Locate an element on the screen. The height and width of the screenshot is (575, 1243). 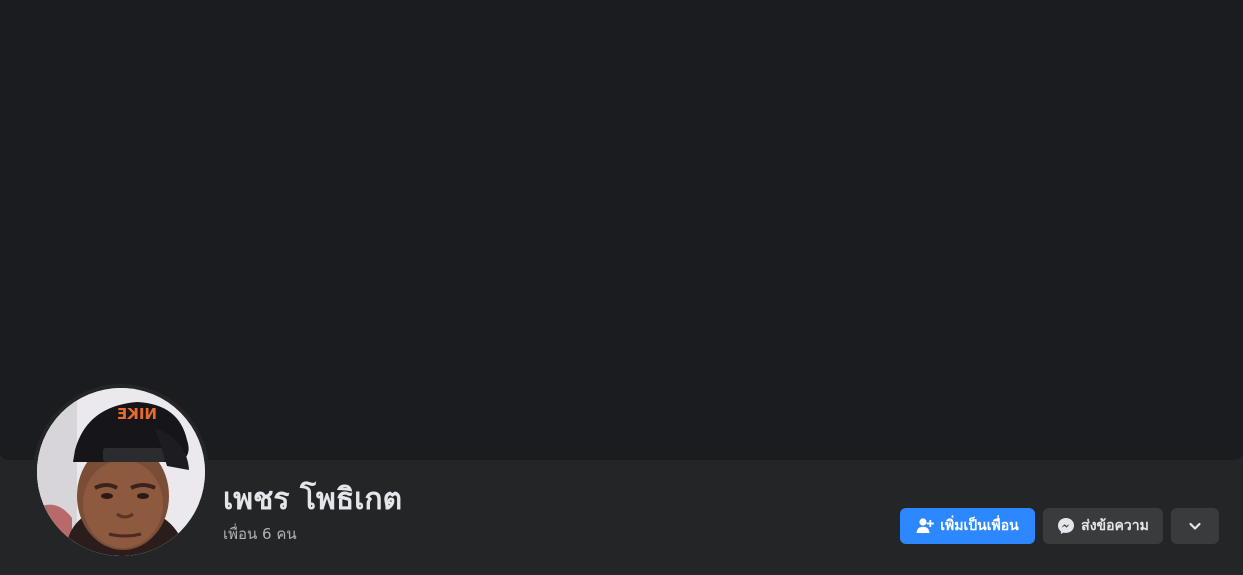
send-message-button: ส่งข้อความ is located at coordinates (1103, 526).